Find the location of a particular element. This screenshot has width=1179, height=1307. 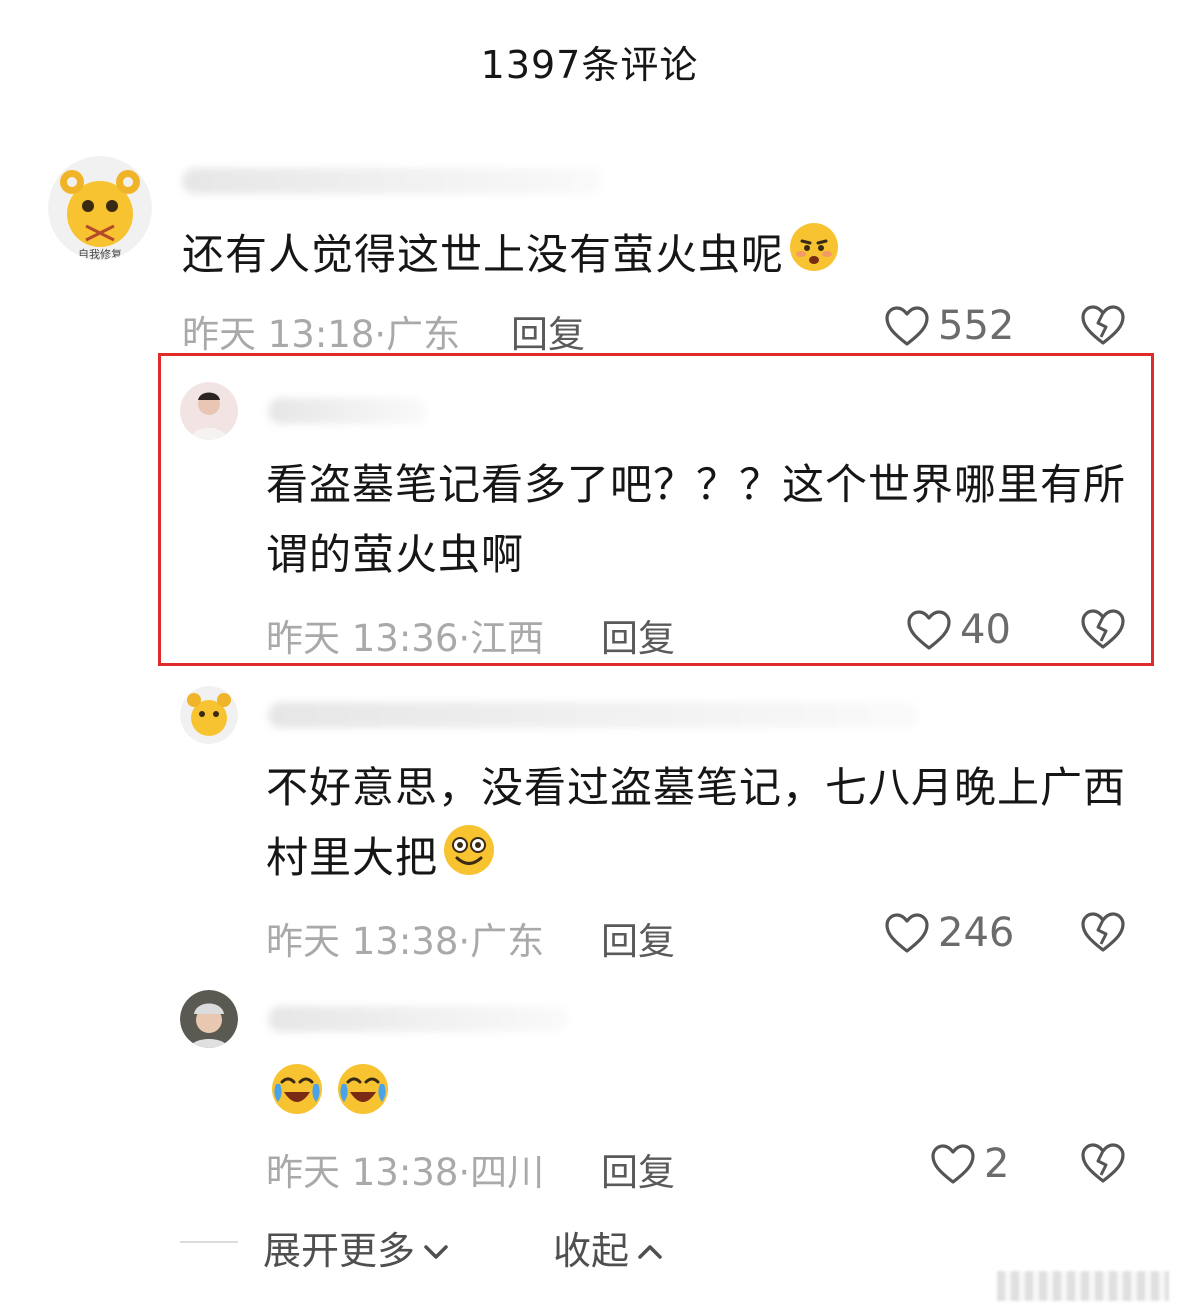

collapse-label: 收起 is located at coordinates (591, 1251).